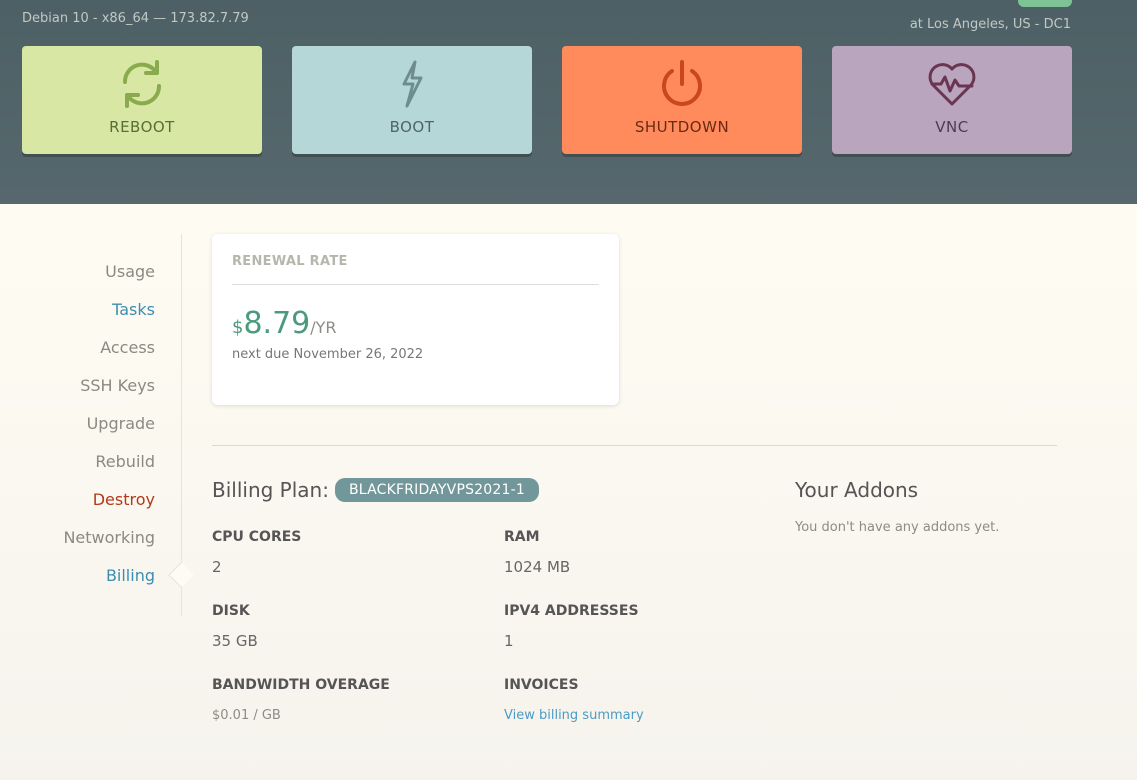 This screenshot has width=1137, height=780. What do you see at coordinates (634, 445) in the screenshot?
I see `section-divider` at bounding box center [634, 445].